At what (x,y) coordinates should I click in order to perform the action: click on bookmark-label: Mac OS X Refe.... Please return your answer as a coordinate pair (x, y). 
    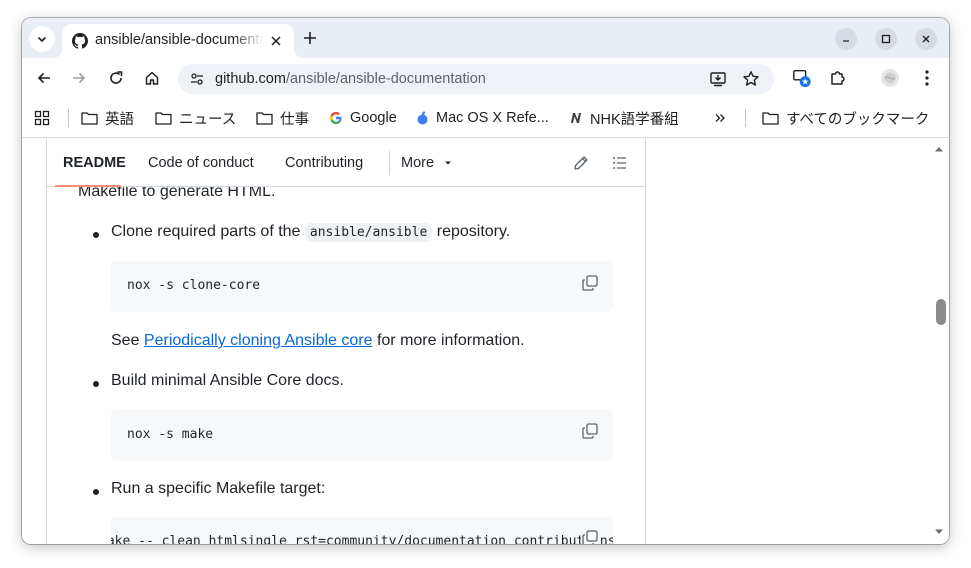
    Looking at the image, I should click on (492, 118).